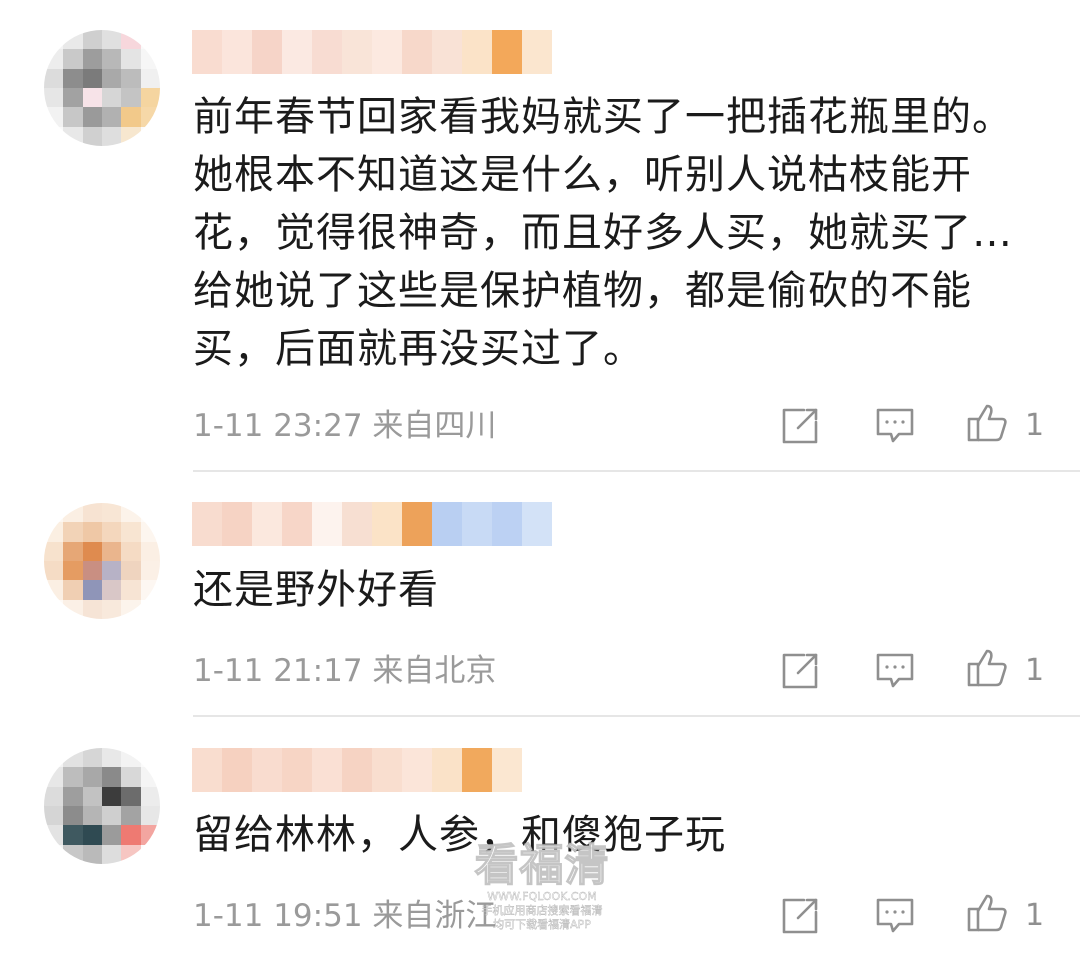  Describe the element at coordinates (278, 671) in the screenshot. I see `comment-time: 1-11 21:17` at that location.